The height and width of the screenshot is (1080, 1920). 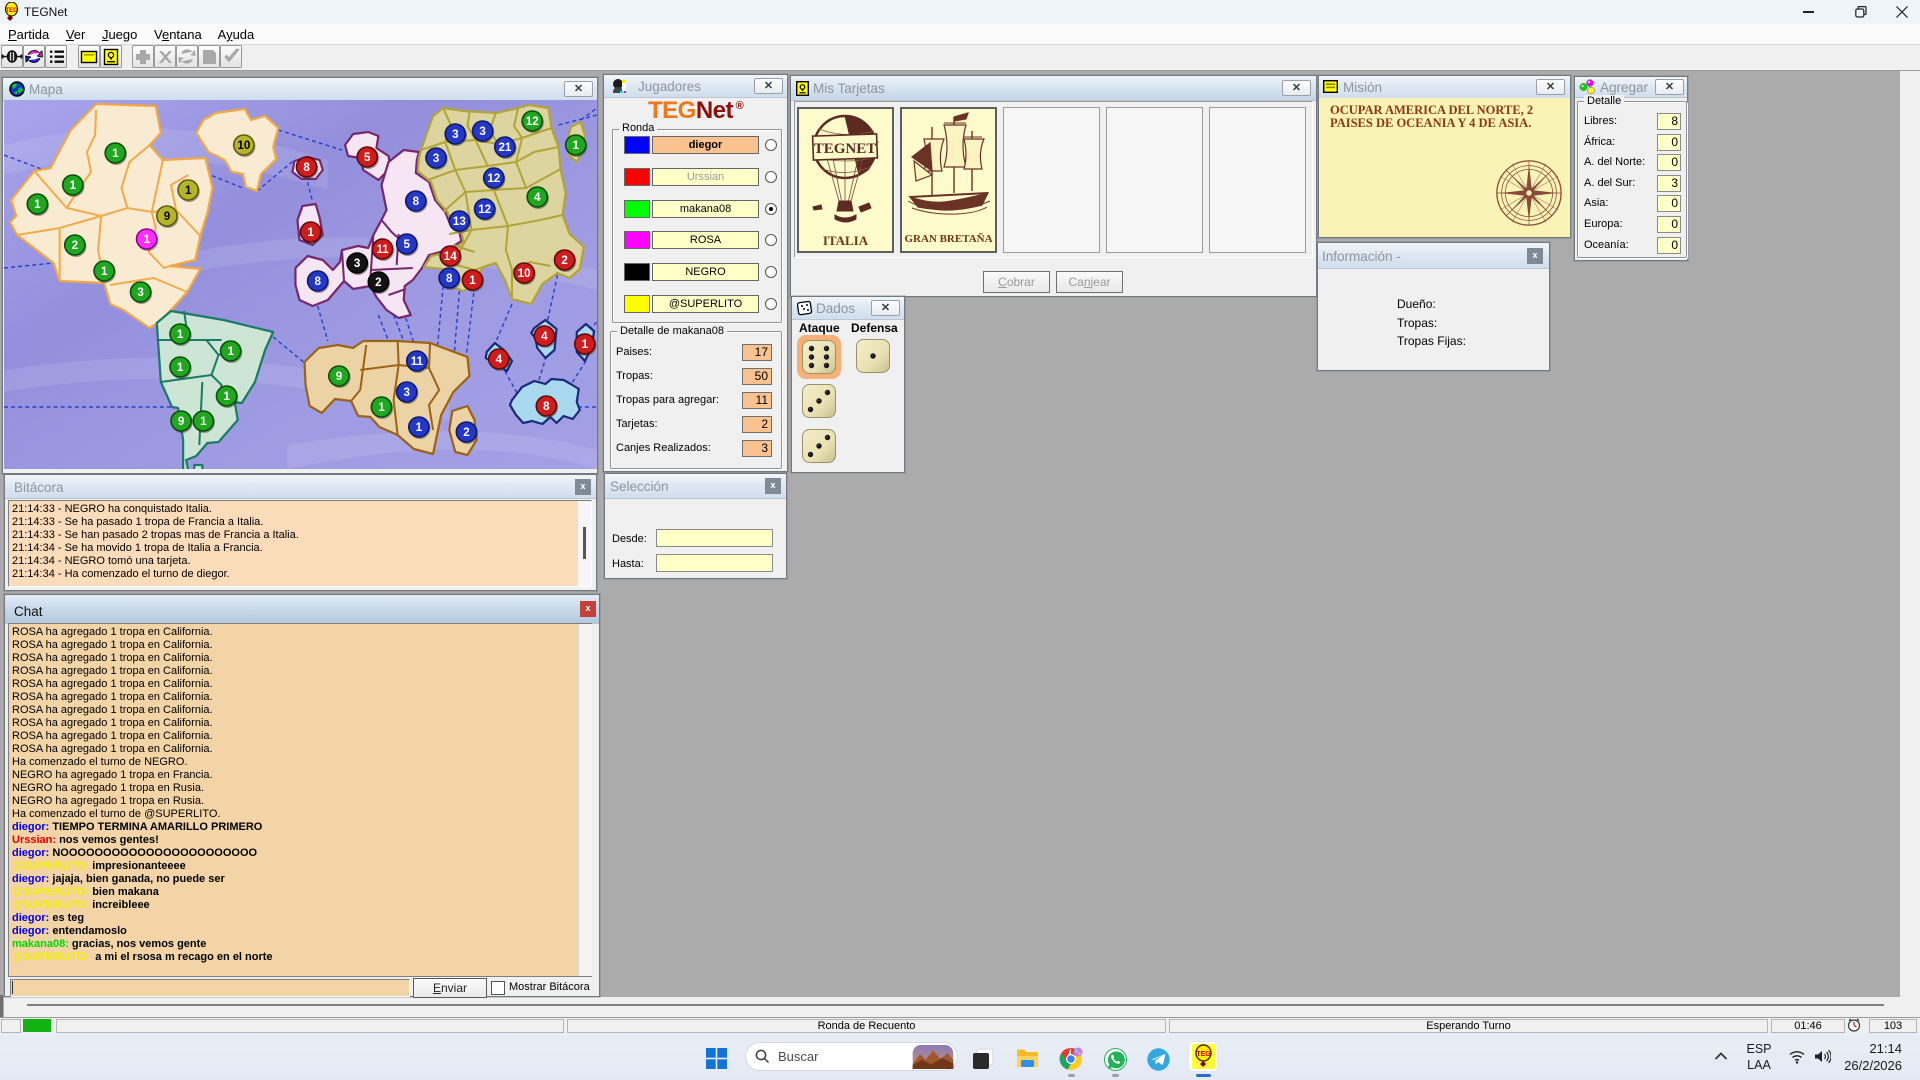 I want to click on svg-text: TEGNET, so click(x=845, y=149).